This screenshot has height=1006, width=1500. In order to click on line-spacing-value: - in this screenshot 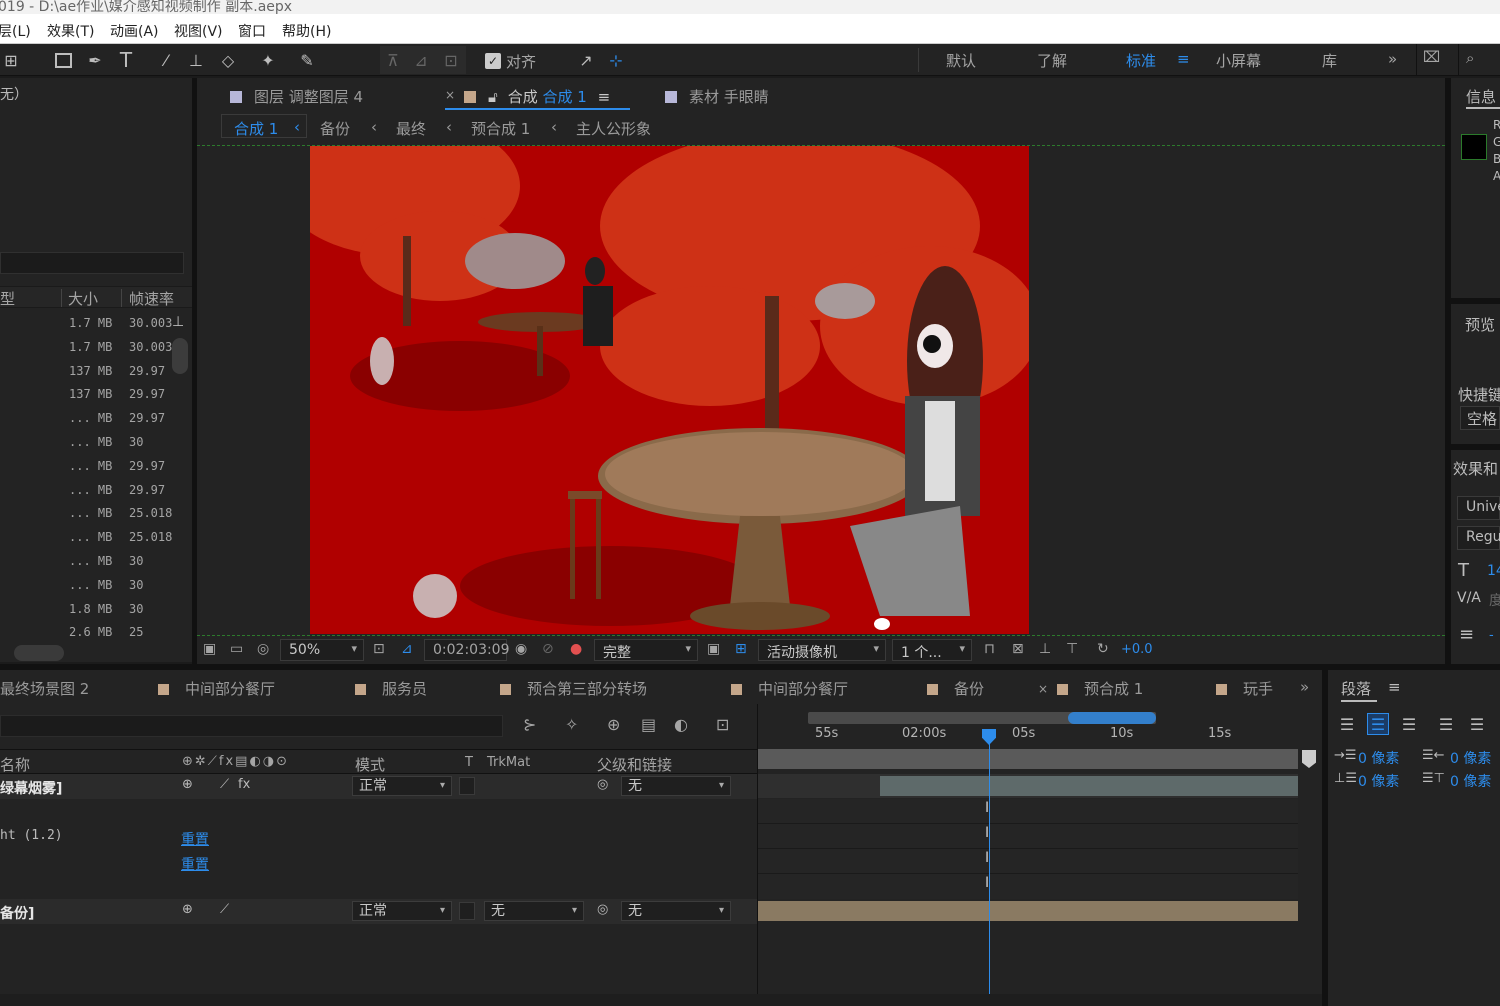, I will do `click(1491, 635)`.